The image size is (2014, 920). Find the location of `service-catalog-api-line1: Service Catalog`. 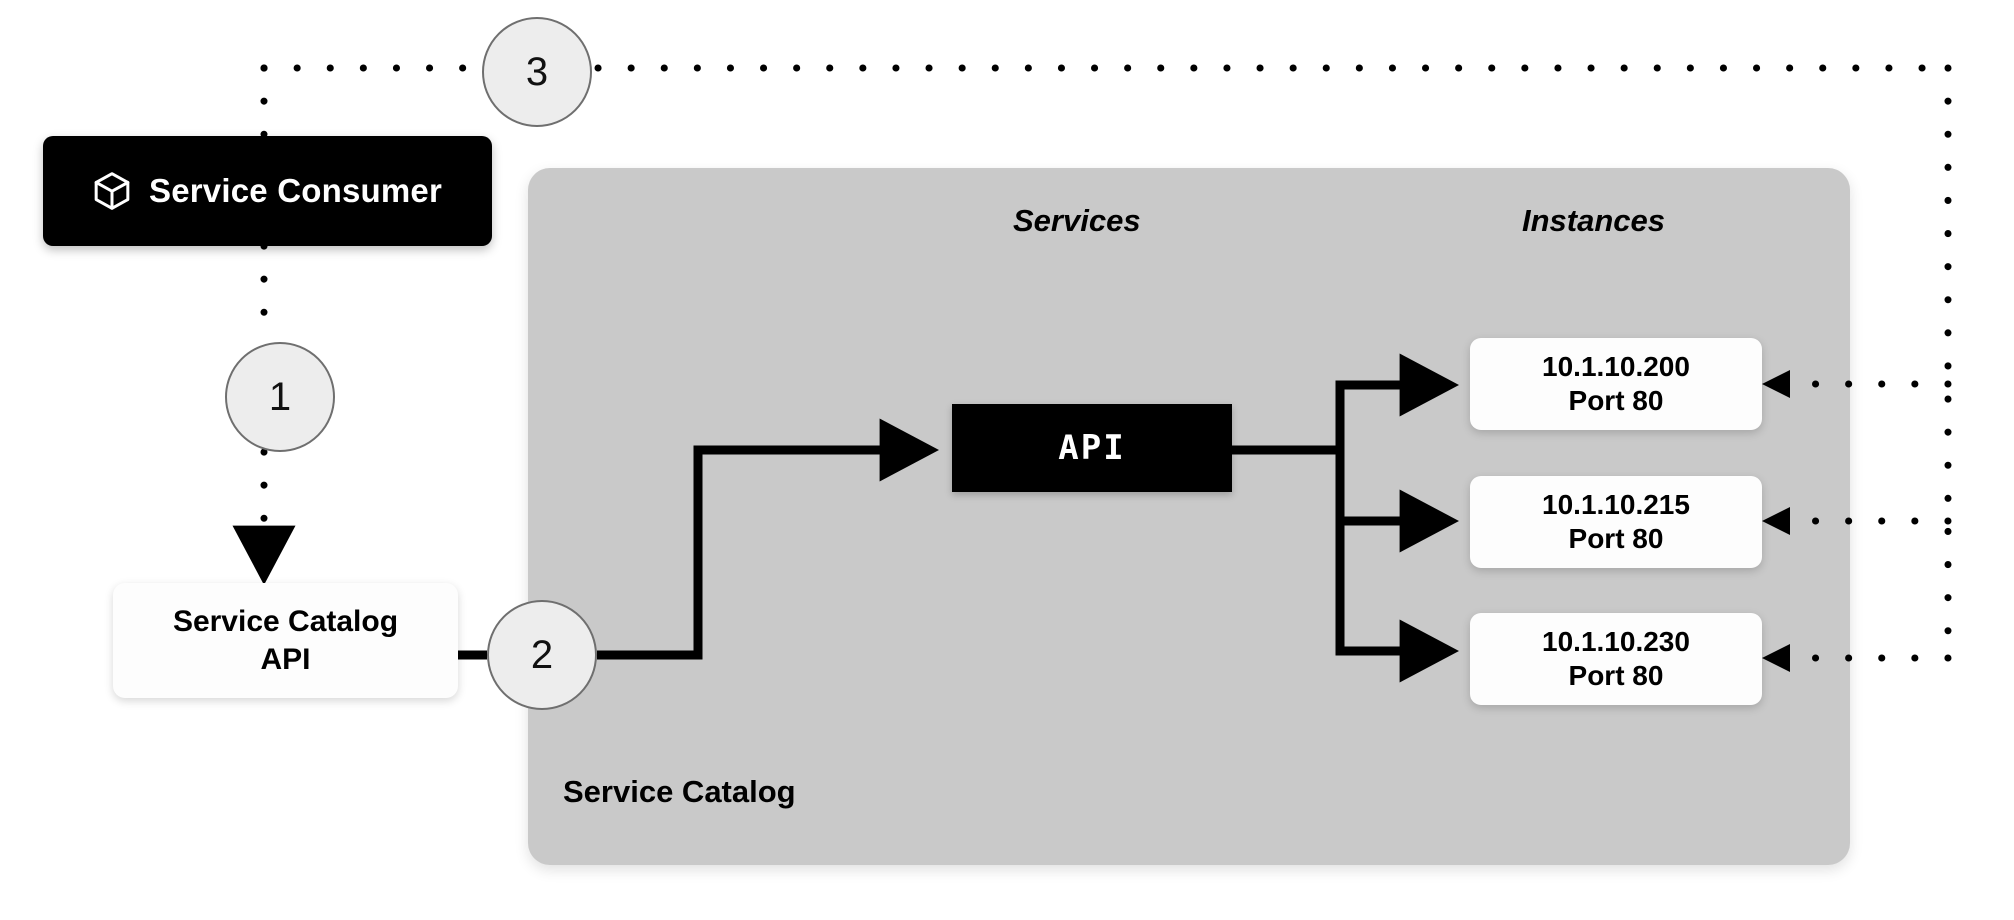

service-catalog-api-line1: Service Catalog is located at coordinates (285, 622).